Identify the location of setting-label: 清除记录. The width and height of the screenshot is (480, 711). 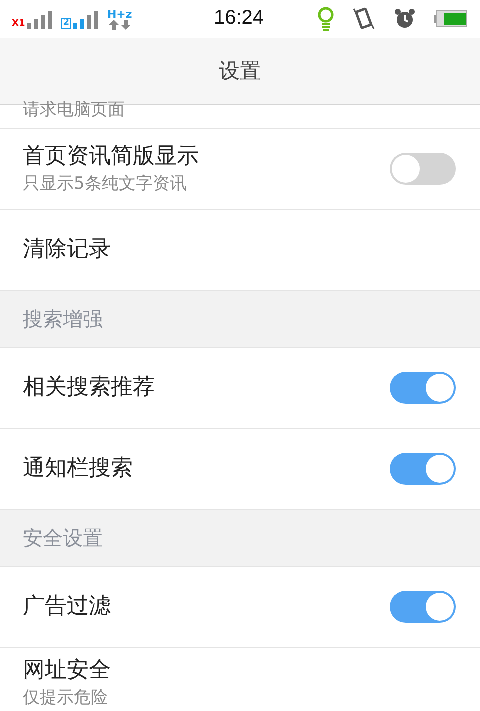
(67, 250).